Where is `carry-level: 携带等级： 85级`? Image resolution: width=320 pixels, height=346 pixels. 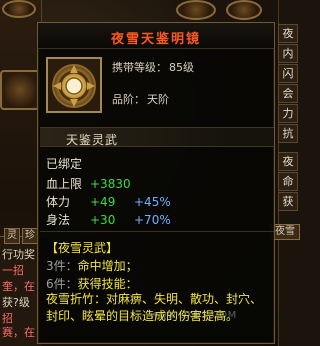
carry-level: 携带等级： 85级 is located at coordinates (153, 67).